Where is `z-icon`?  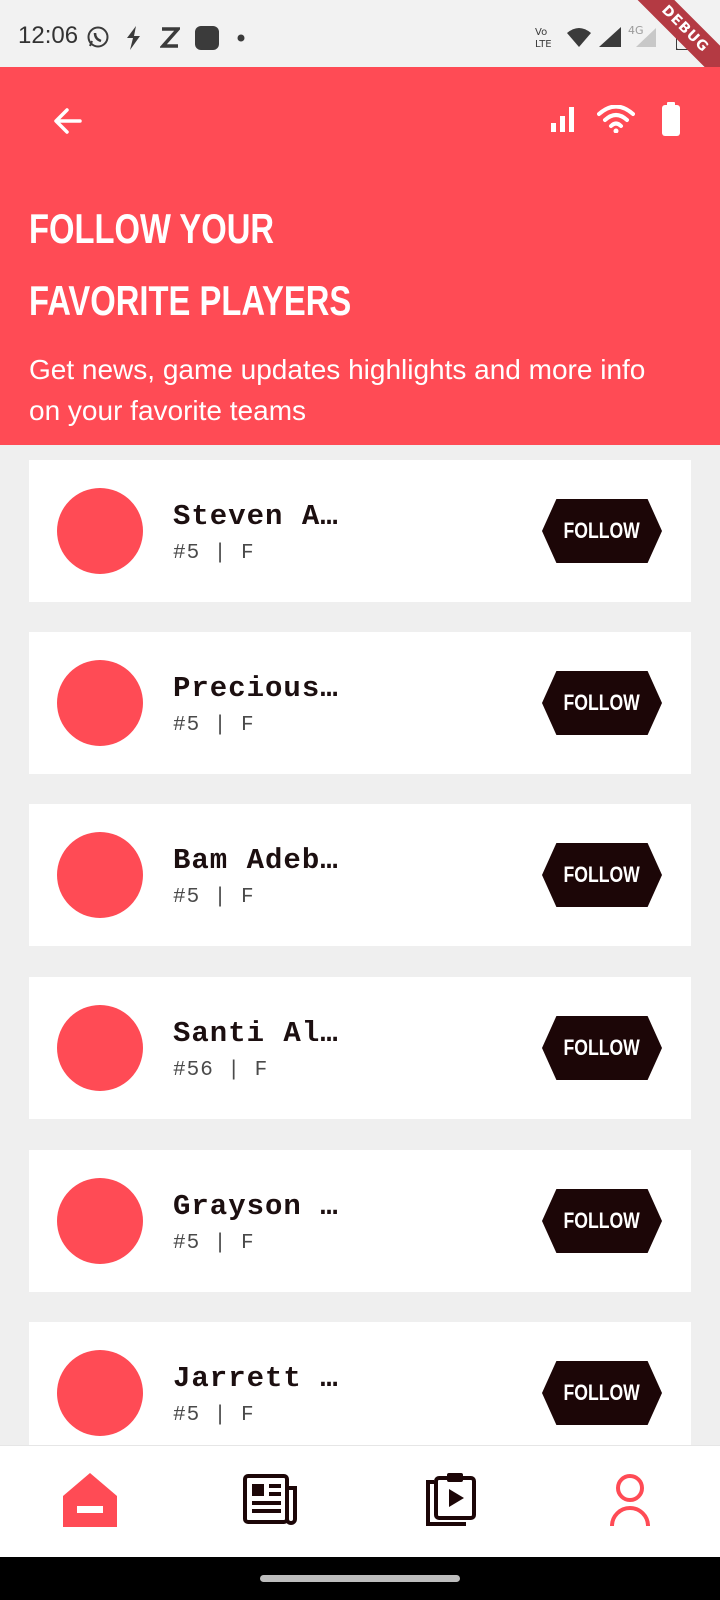
z-icon is located at coordinates (170, 37).